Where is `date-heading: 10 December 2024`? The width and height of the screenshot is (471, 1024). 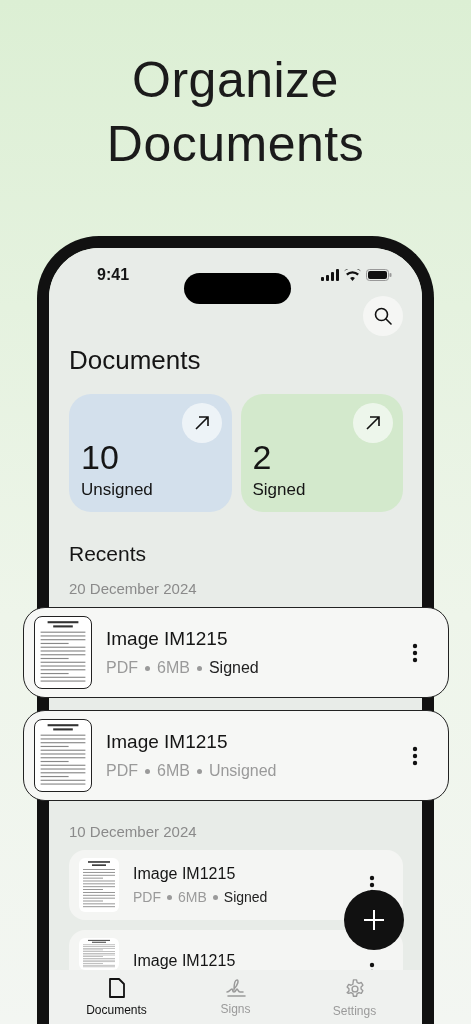 date-heading: 10 December 2024 is located at coordinates (133, 831).